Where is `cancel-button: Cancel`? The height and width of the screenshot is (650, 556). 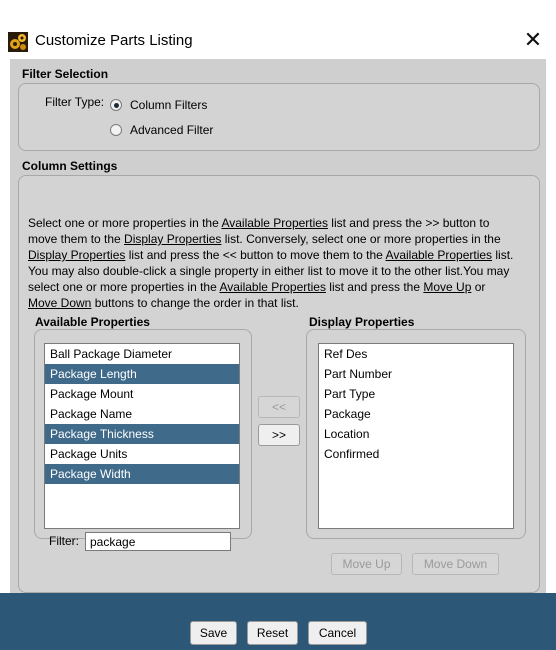 cancel-button: Cancel is located at coordinates (337, 633).